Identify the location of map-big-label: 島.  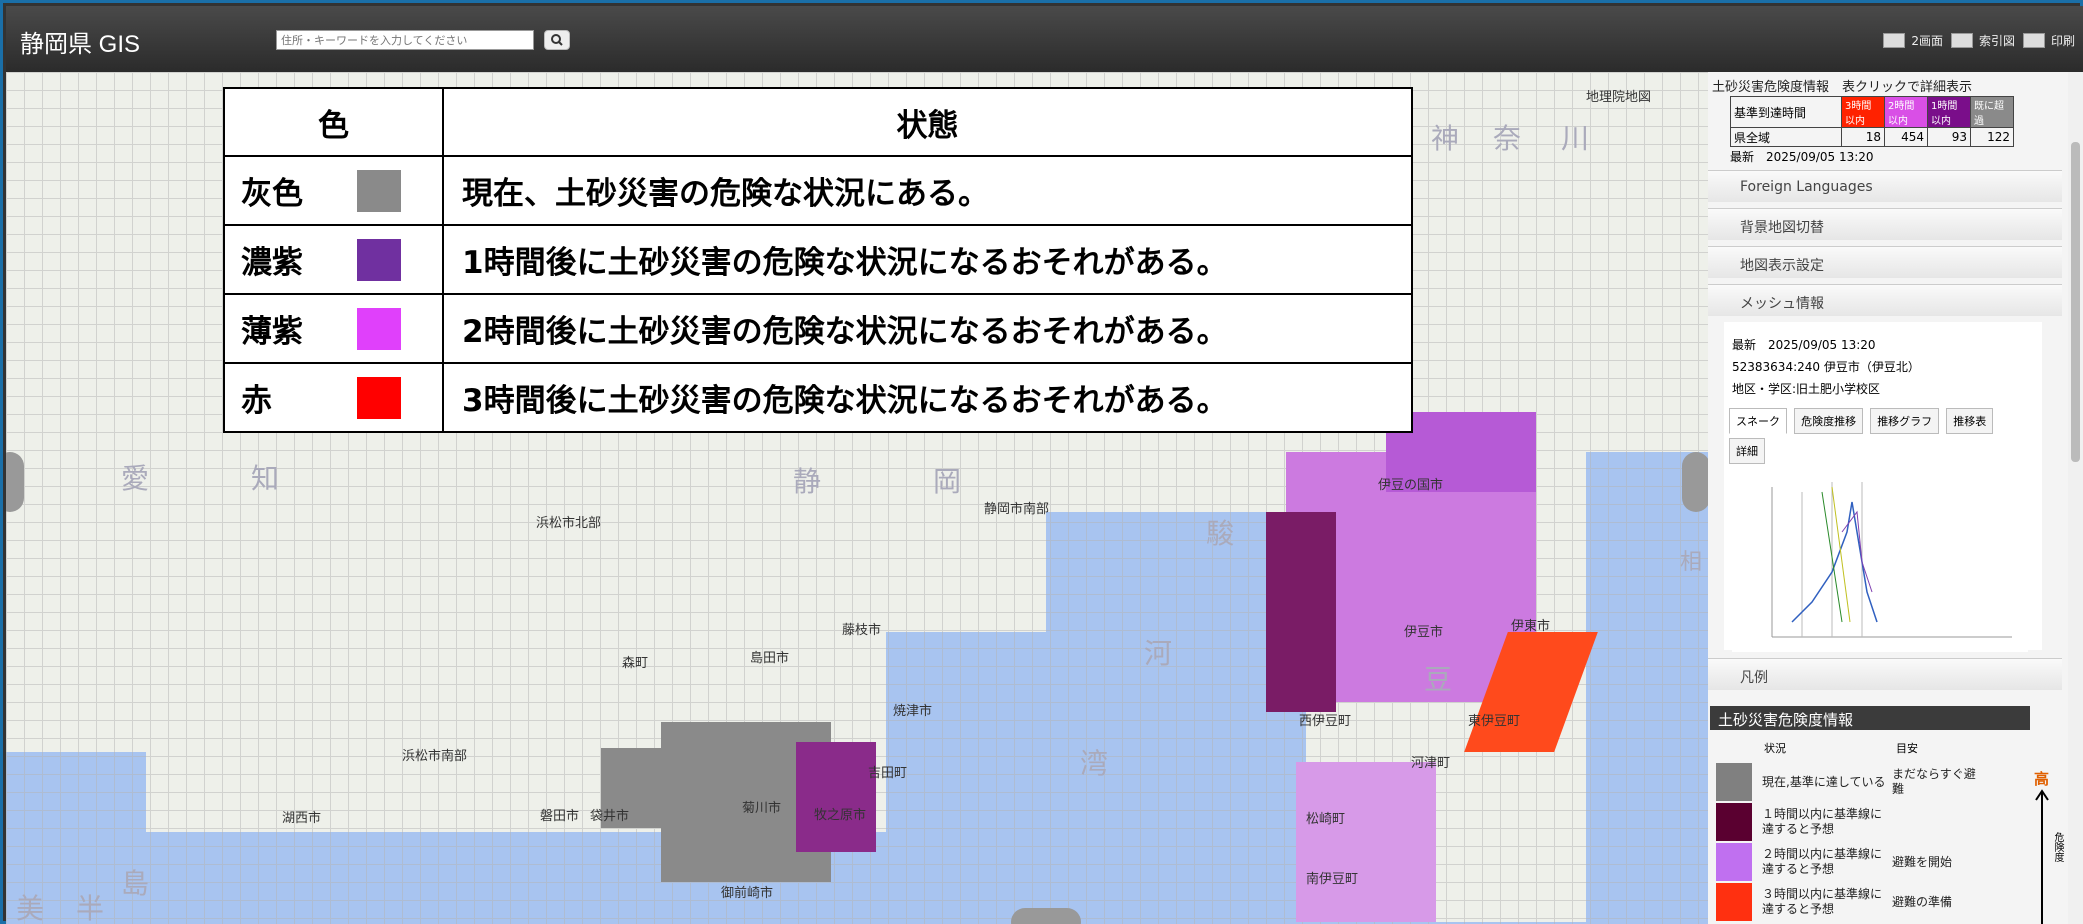
(150, 883).